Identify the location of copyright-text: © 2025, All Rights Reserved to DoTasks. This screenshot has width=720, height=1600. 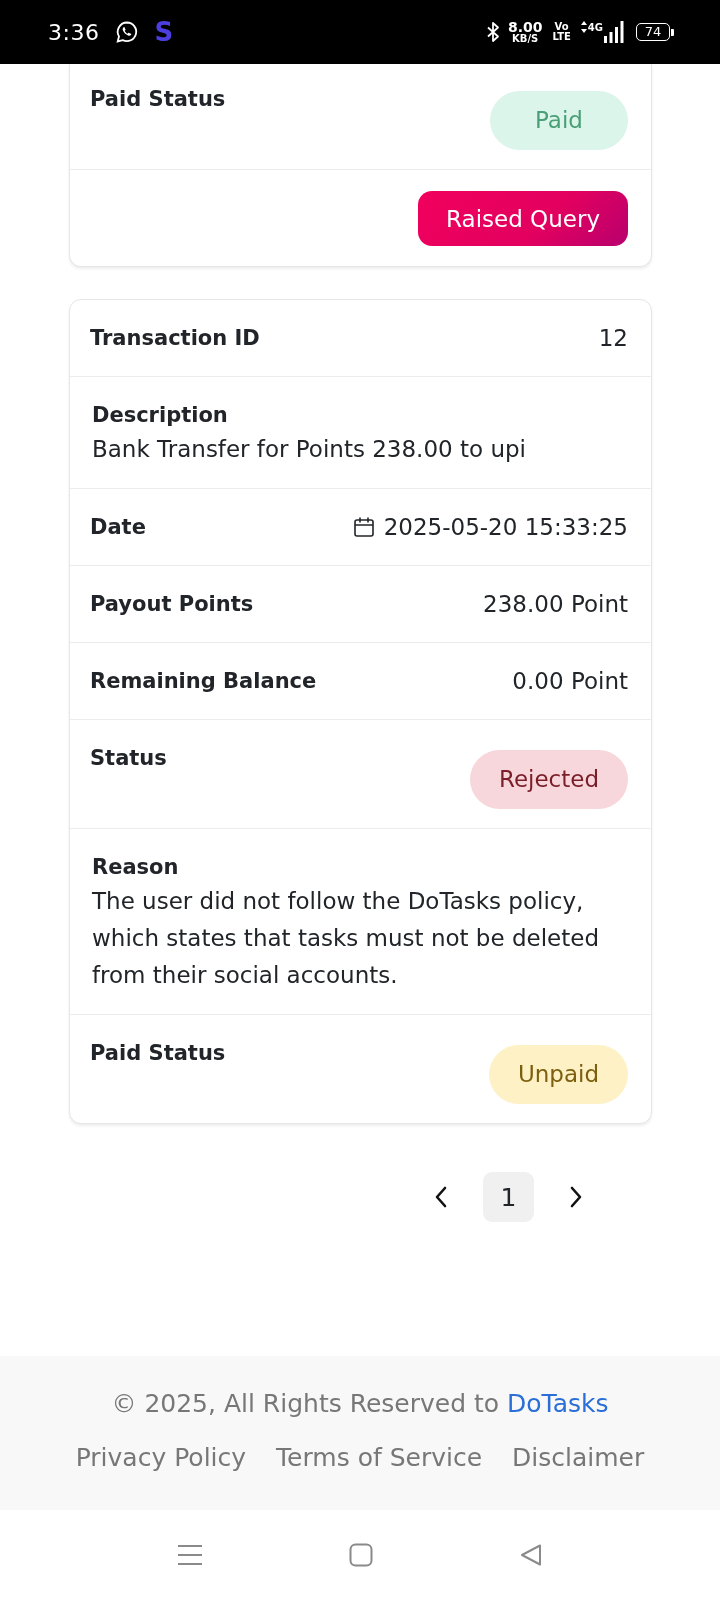
(360, 1404).